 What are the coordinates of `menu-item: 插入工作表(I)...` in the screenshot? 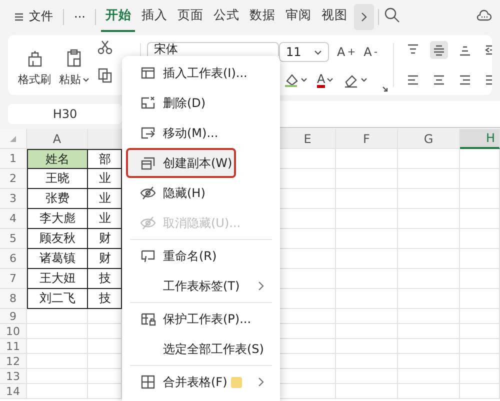 It's located at (201, 73).